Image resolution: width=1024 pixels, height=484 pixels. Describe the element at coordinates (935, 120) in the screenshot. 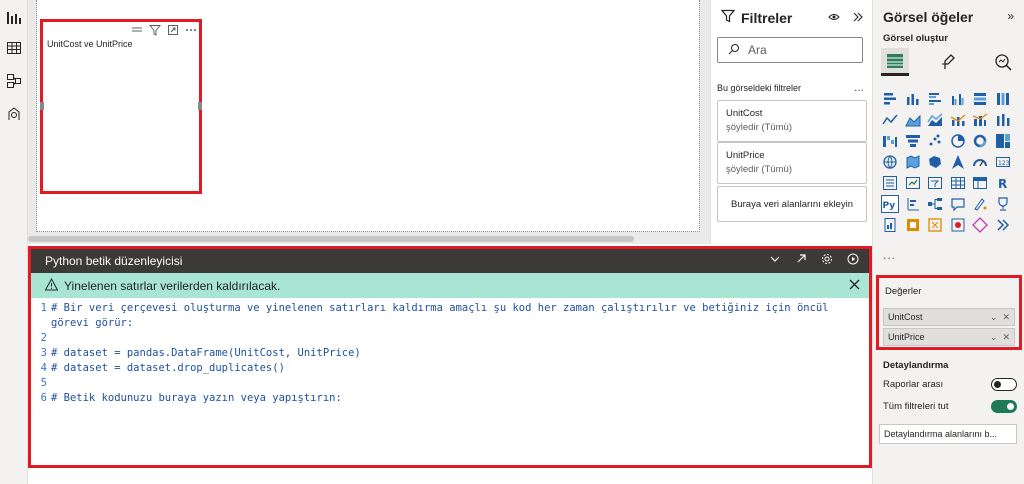

I see `stacked-area-chart-icon` at that location.